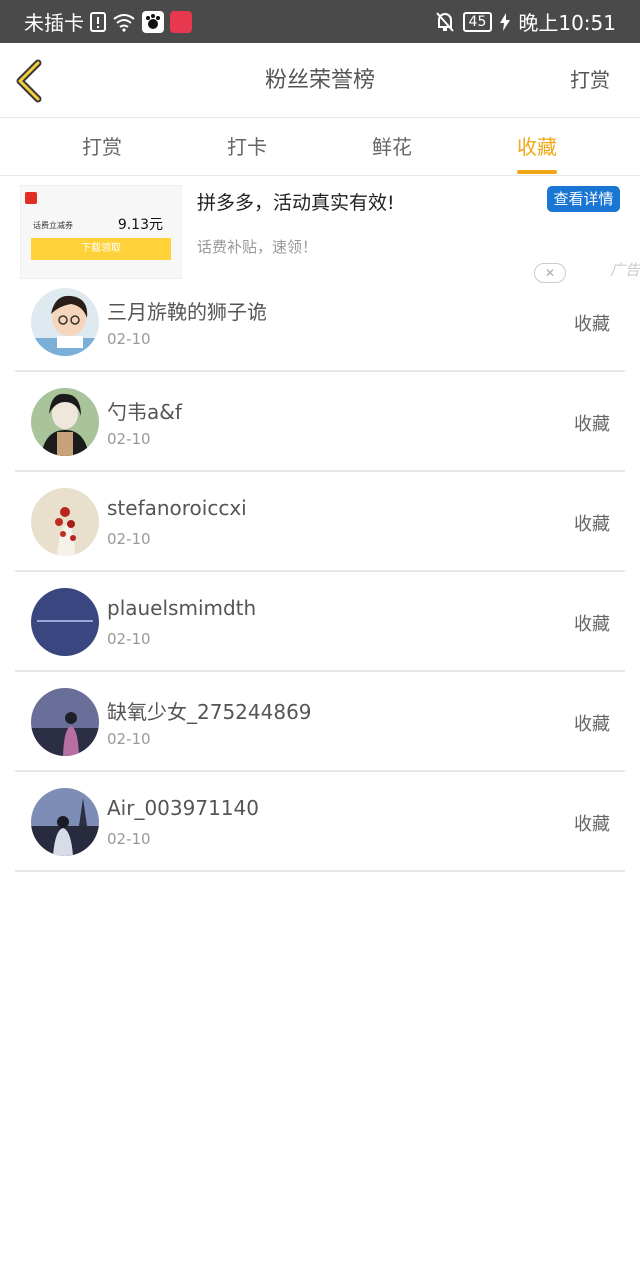 The image size is (640, 1280). Describe the element at coordinates (98, 21) in the screenshot. I see `sim-alert-icon` at that location.